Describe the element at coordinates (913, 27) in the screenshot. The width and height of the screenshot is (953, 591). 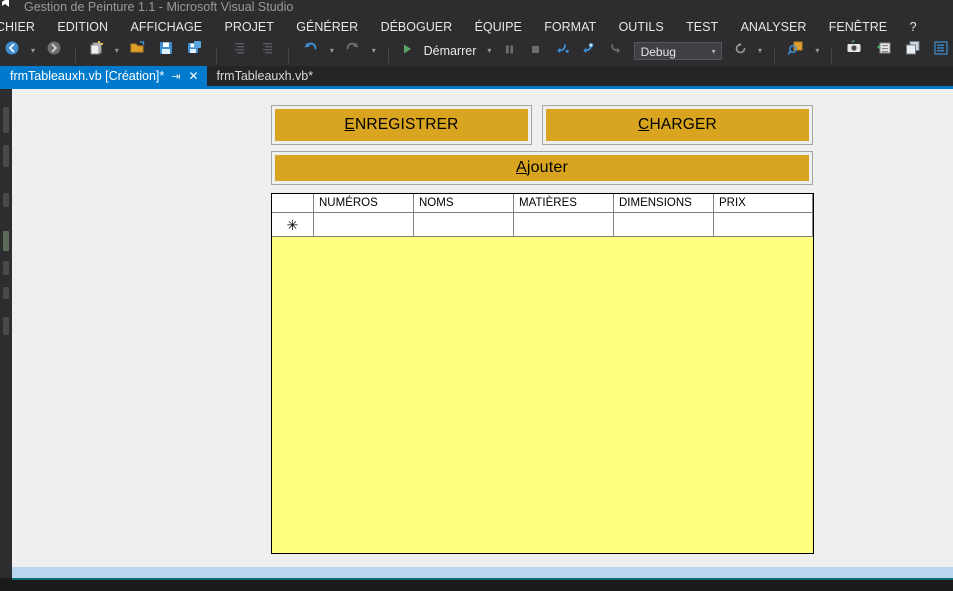
I see `menu-item-help: ?` at that location.